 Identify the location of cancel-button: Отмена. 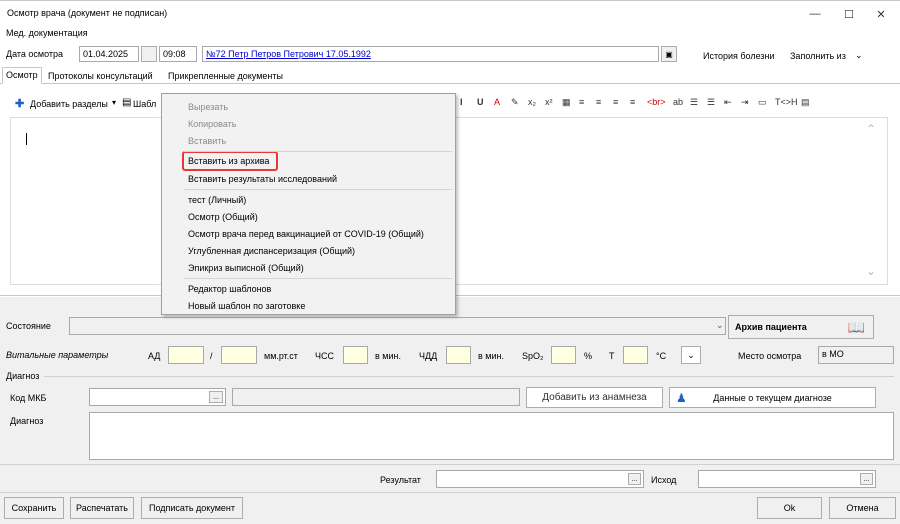
(862, 508).